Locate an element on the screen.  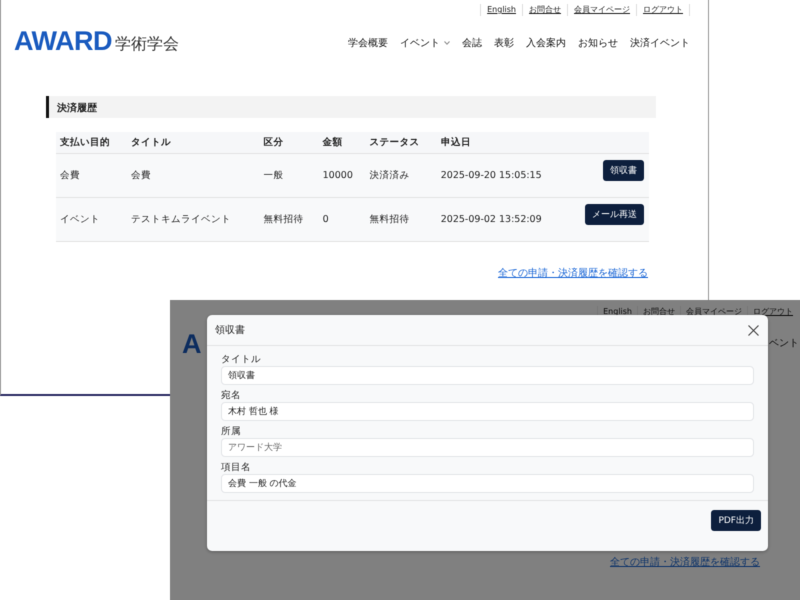
nav-item: 入会案内 is located at coordinates (546, 43).